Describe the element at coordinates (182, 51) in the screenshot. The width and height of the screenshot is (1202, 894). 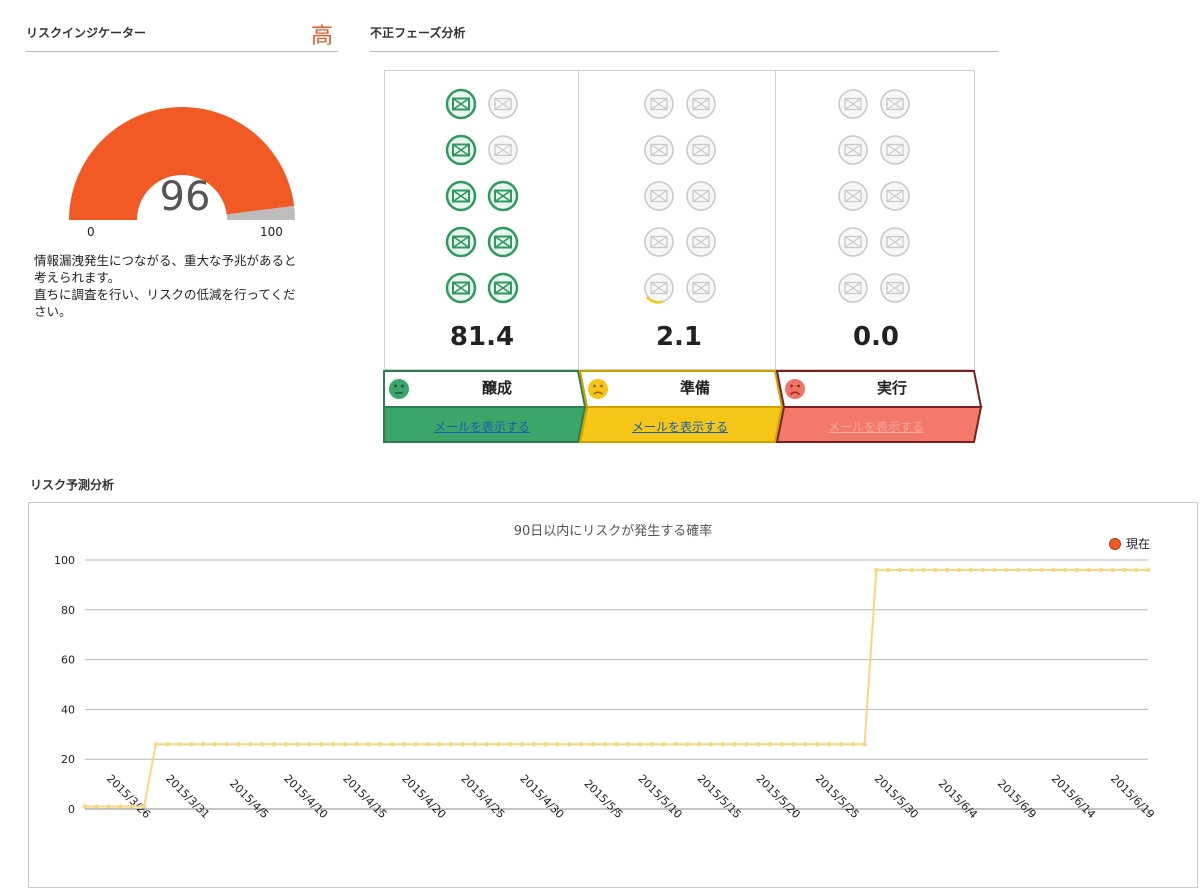
I see `risk-indicator-divider` at that location.